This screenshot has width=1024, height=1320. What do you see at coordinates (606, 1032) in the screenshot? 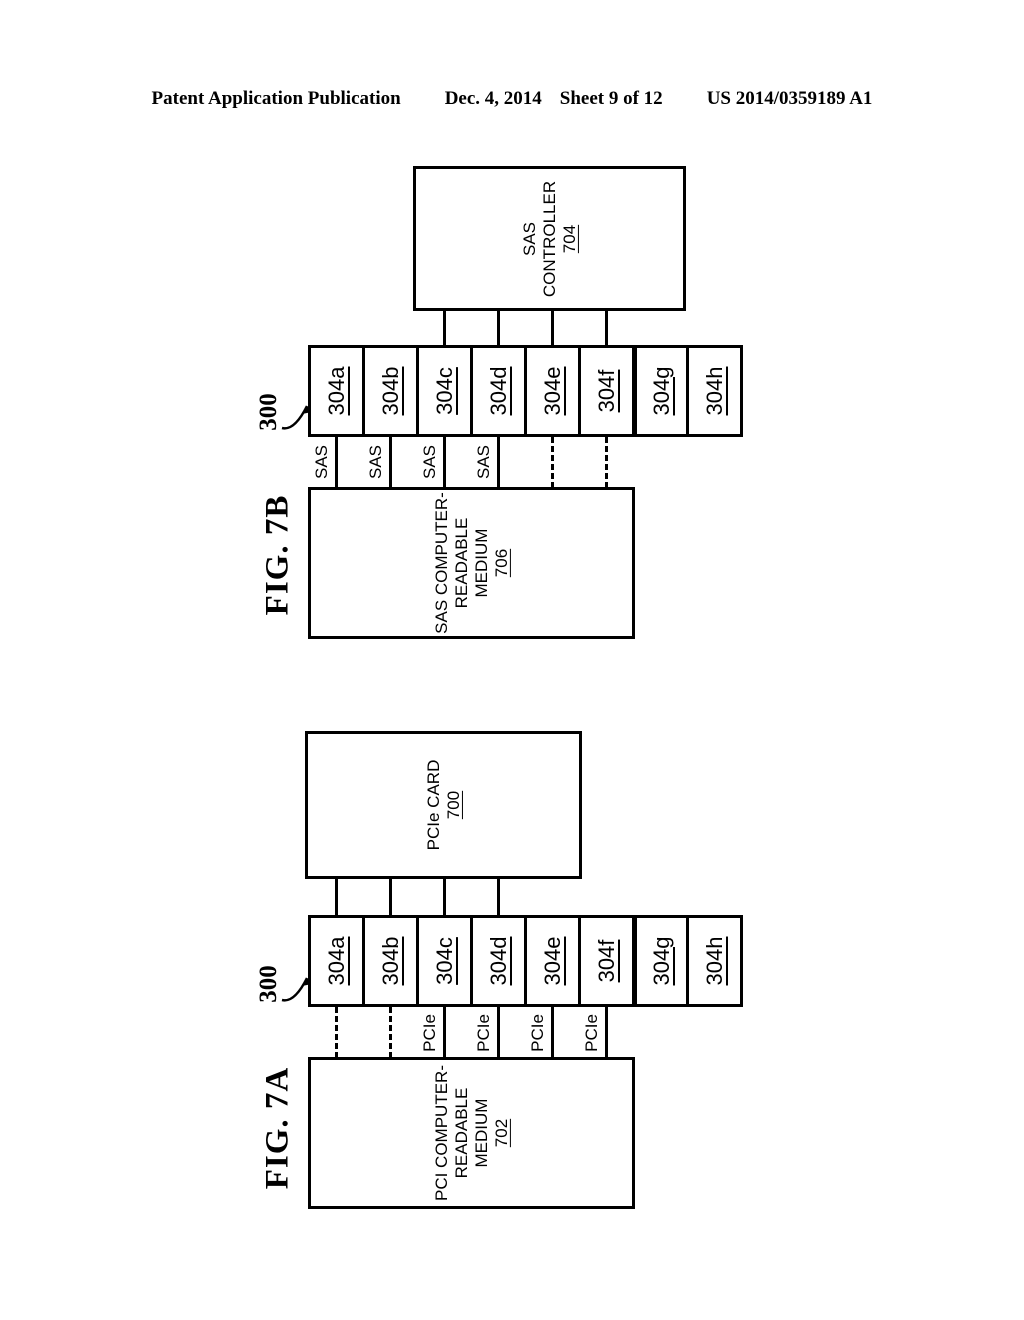
I see `link-port-304f-medium` at bounding box center [606, 1032].